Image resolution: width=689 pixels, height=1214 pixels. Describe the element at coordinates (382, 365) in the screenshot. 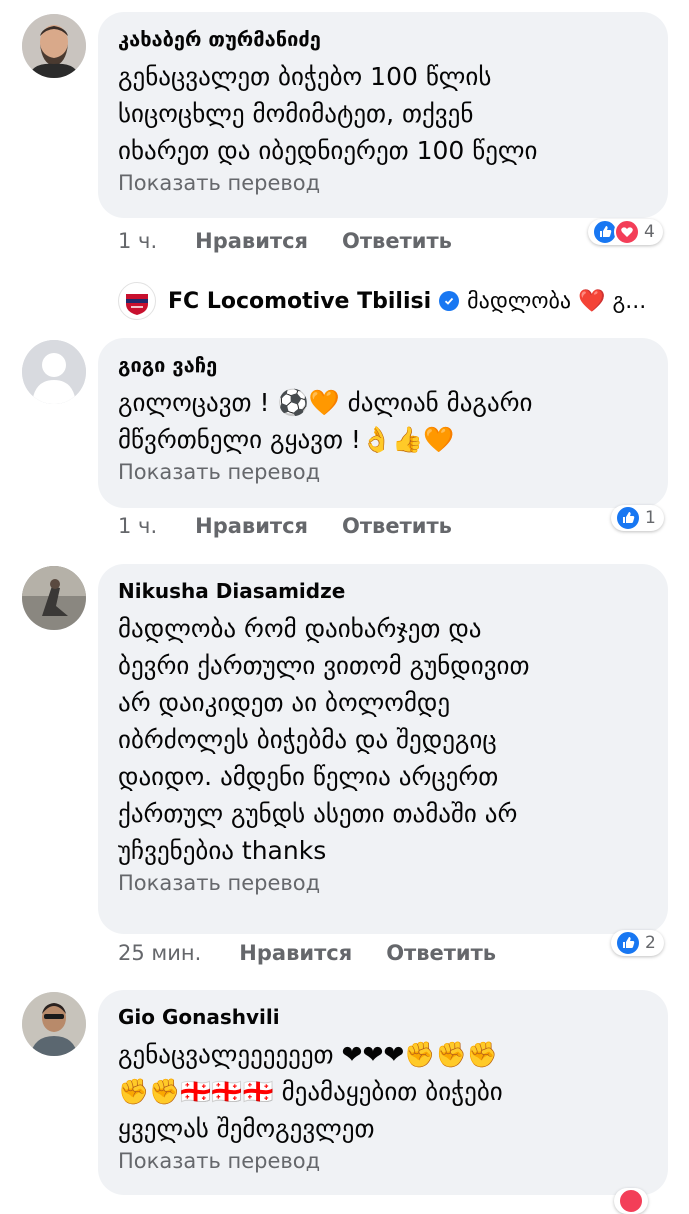

I see `comment-author: გიგი ვაჩე` at that location.